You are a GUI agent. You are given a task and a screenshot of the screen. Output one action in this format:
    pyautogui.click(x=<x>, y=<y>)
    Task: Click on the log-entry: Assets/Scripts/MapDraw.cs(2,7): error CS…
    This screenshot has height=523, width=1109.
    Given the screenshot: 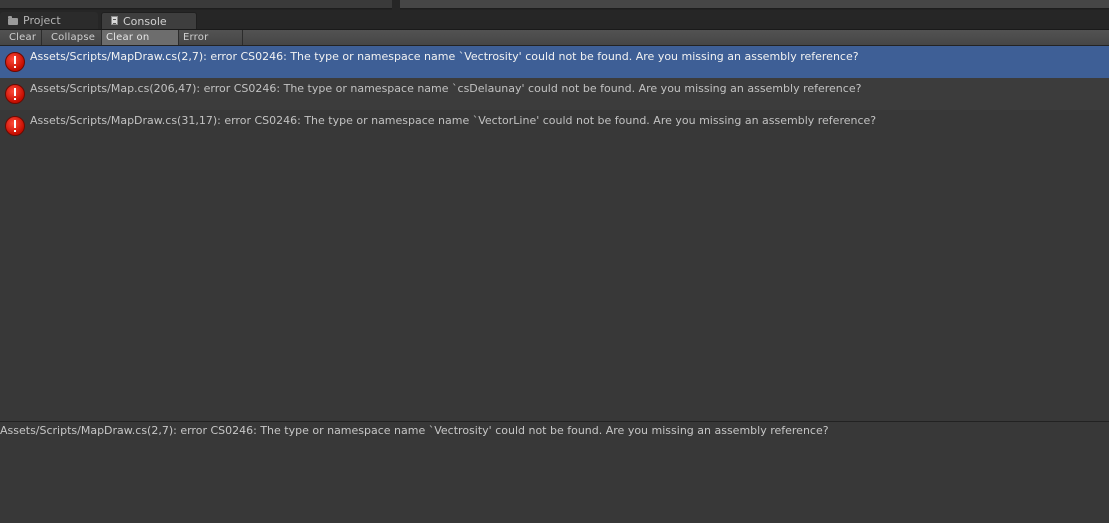 What is the action you would take?
    pyautogui.click(x=554, y=62)
    